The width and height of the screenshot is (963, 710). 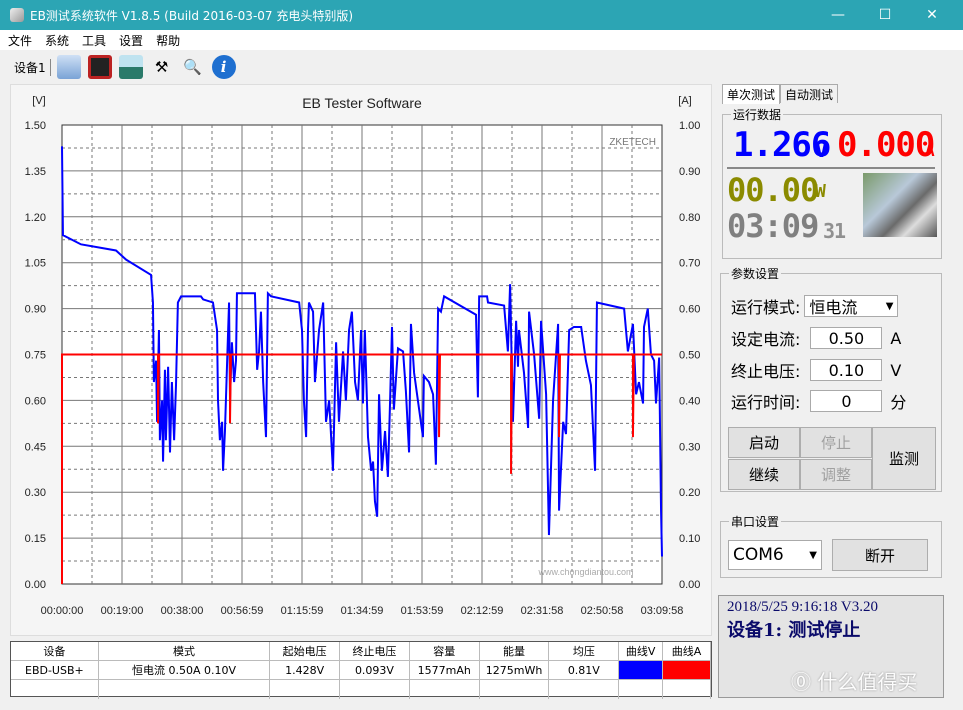 What do you see at coordinates (585, 572) in the screenshot?
I see `chongdiantou-watermark: www.chongdiantou.com` at bounding box center [585, 572].